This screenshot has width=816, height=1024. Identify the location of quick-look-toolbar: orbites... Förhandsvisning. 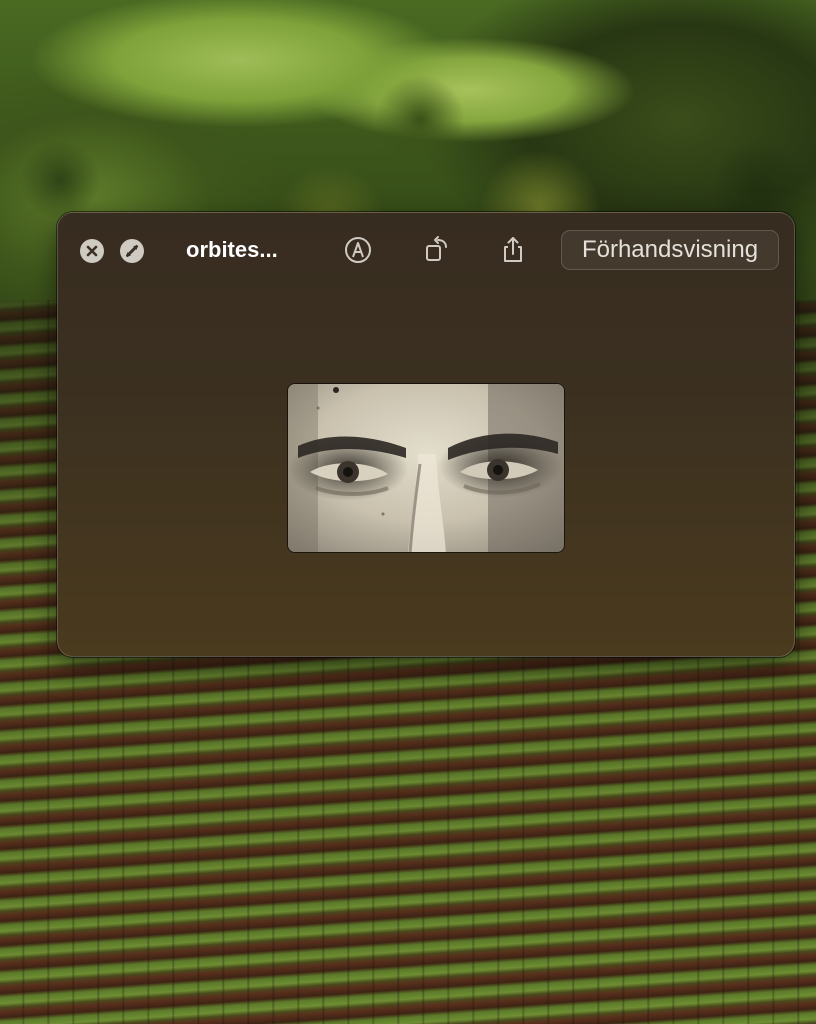
(426, 250).